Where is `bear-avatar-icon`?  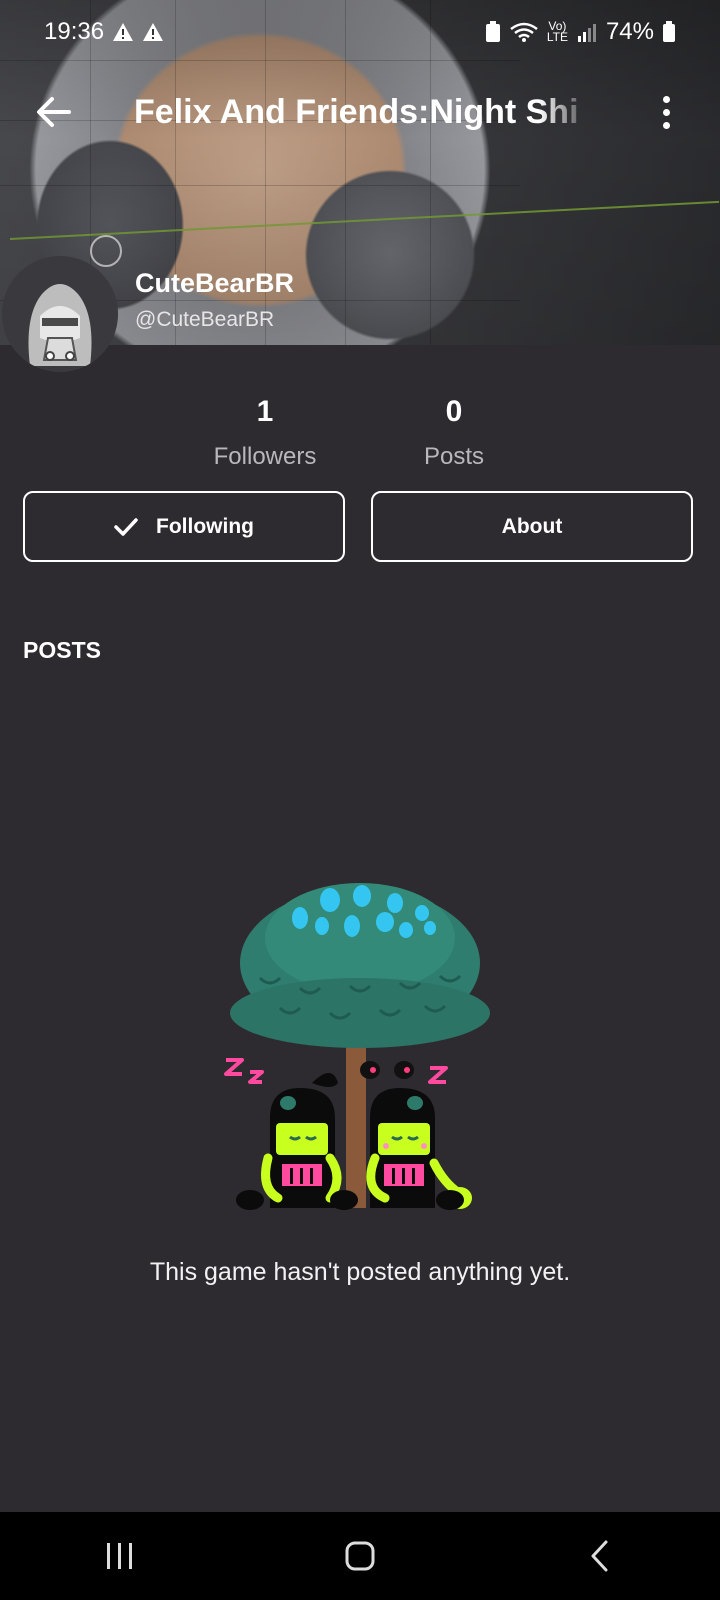
bear-avatar-icon is located at coordinates (60, 314).